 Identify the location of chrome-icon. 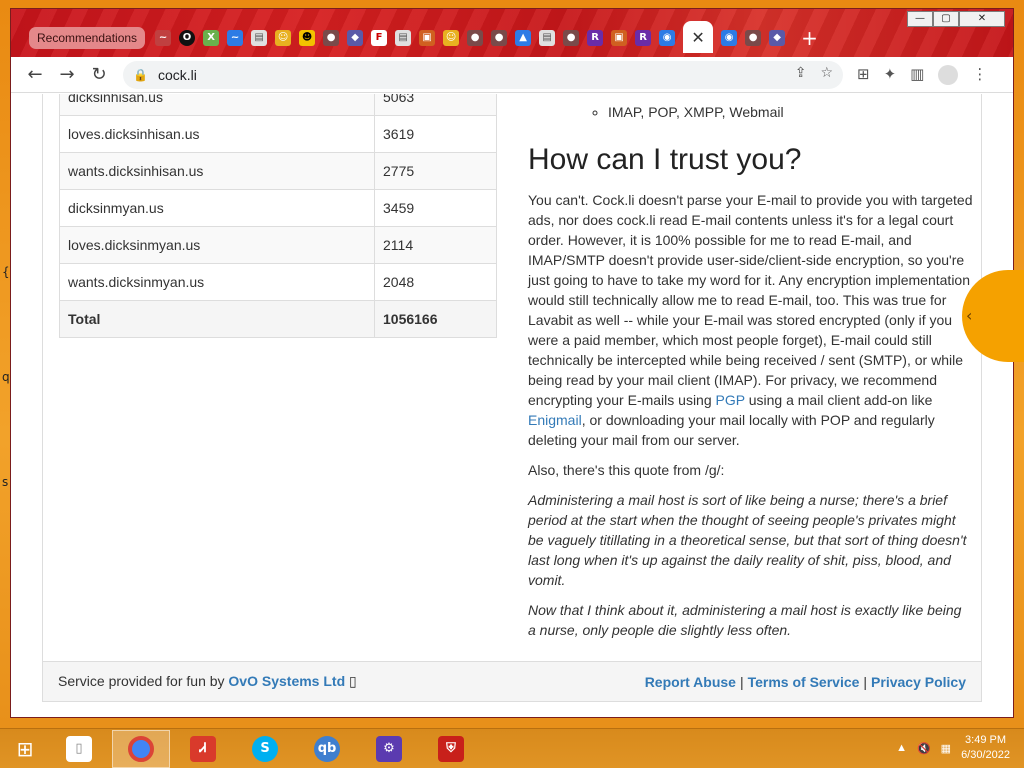
(141, 748).